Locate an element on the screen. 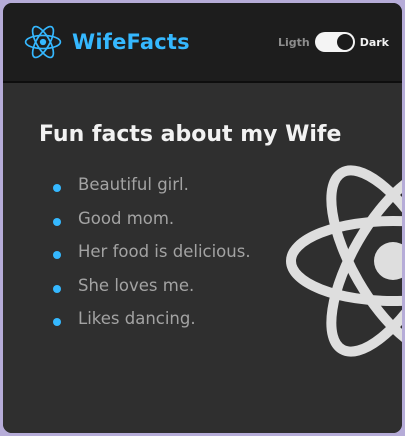  list-item: Beautiful girl. is located at coordinates (152, 192).